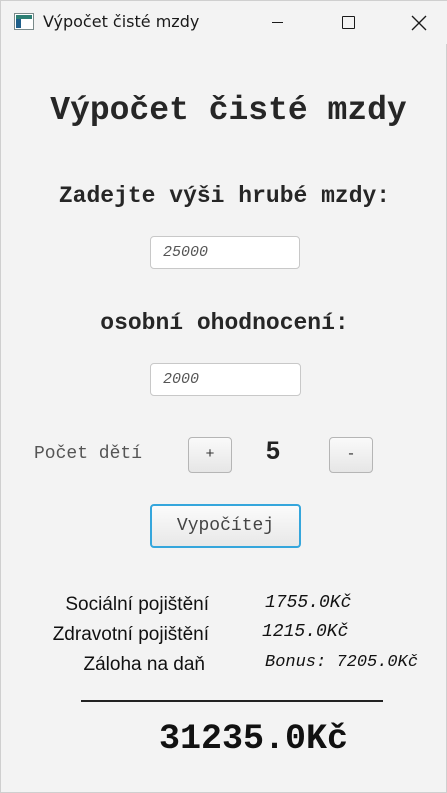 The image size is (447, 793). What do you see at coordinates (224, 22) in the screenshot?
I see `title-bar: Výpočet čisté mzdy` at bounding box center [224, 22].